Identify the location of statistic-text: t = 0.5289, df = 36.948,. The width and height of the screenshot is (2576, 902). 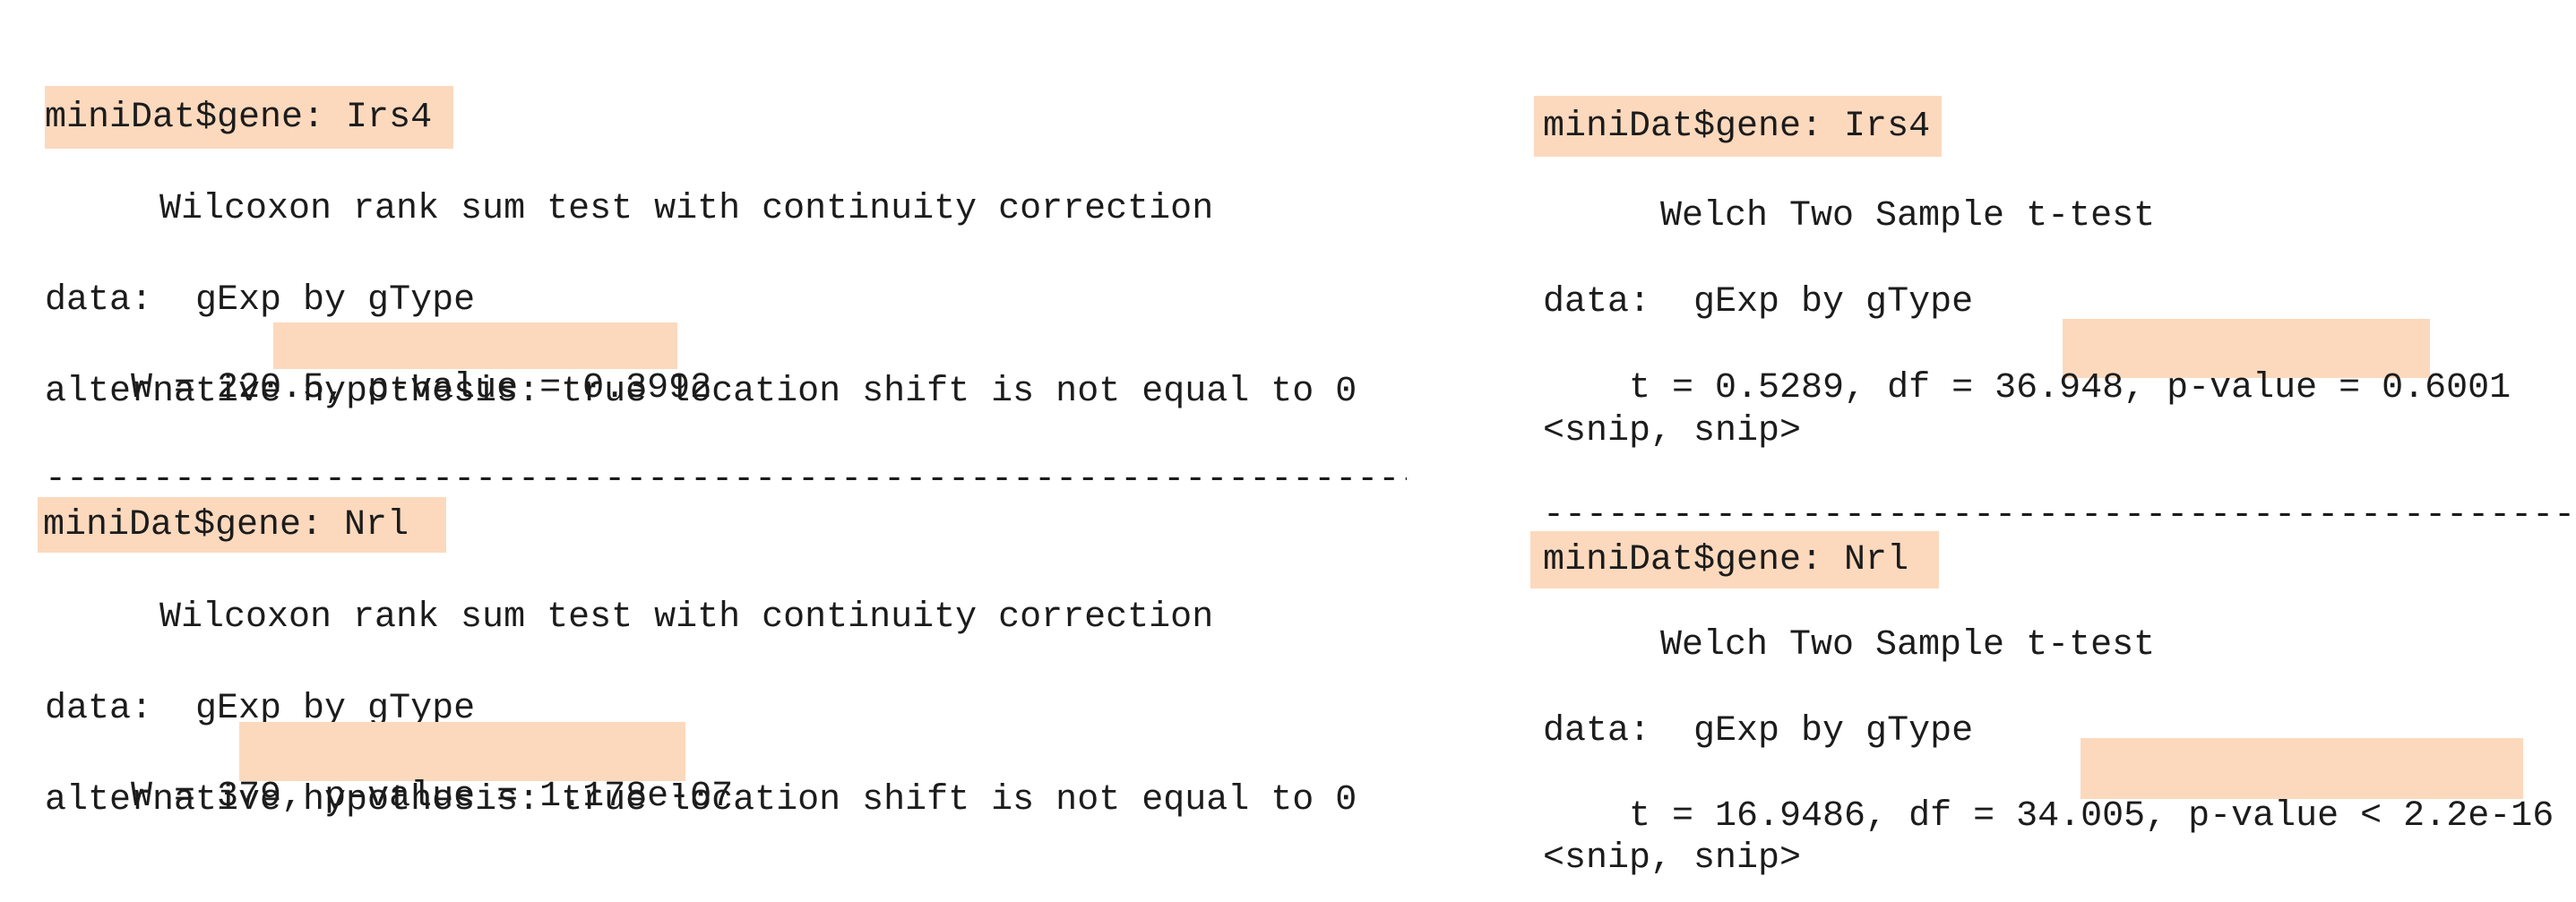
(1888, 388).